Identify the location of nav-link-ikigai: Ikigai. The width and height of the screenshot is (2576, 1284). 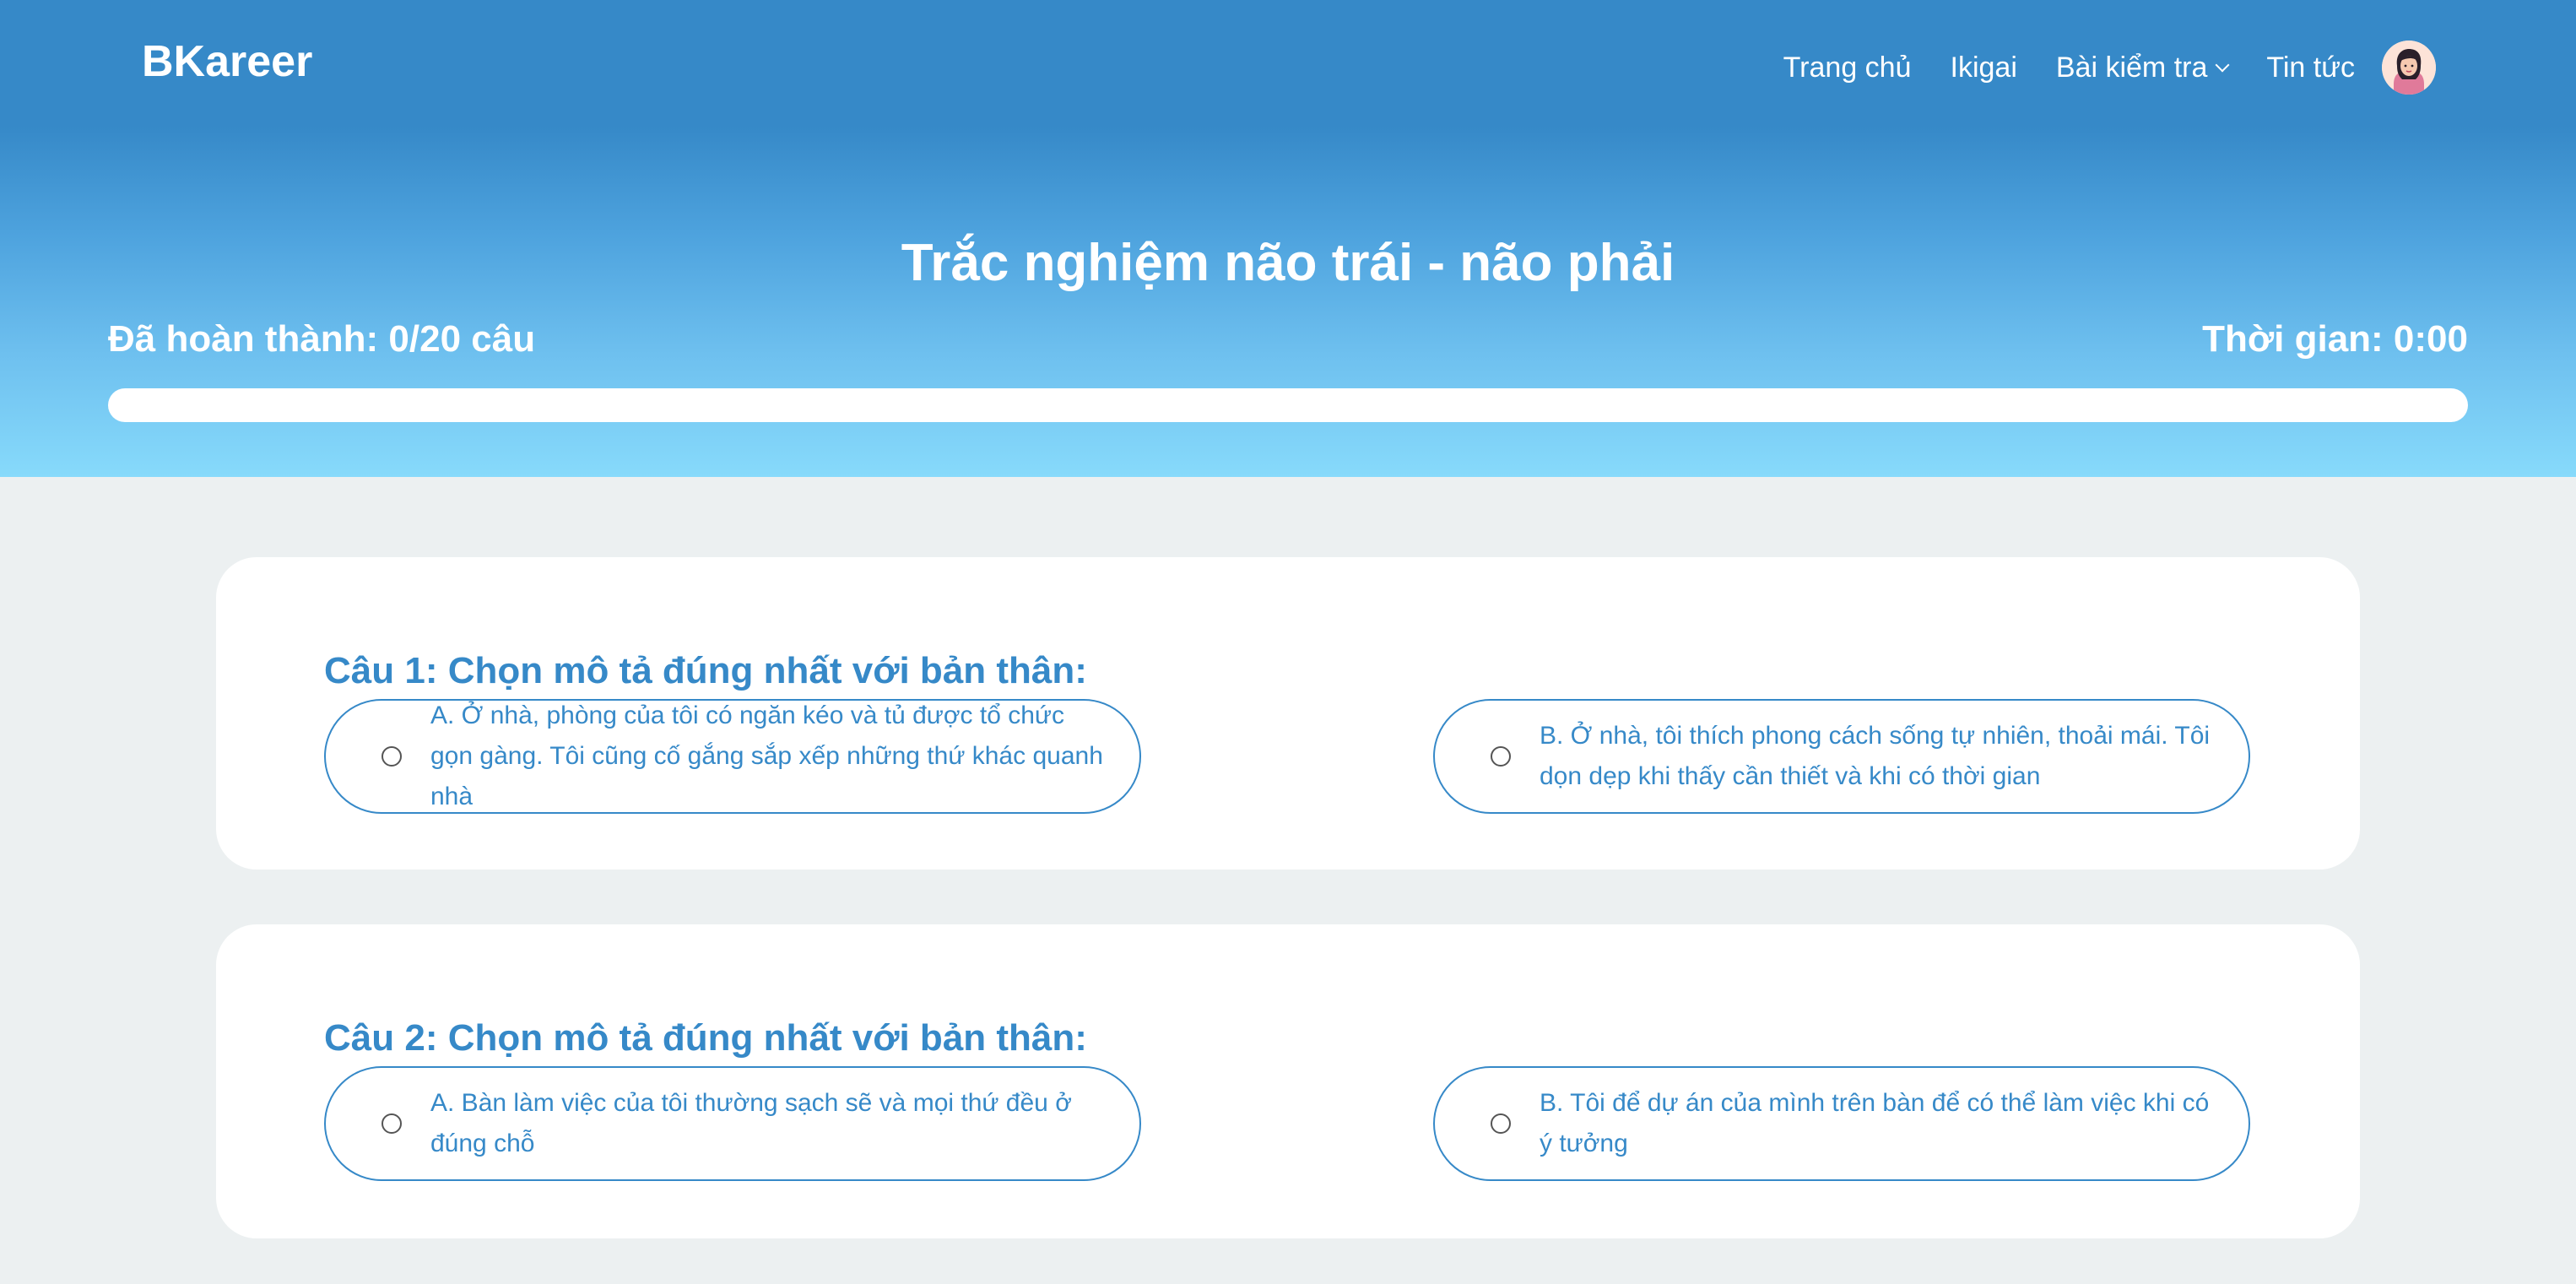
(1984, 68).